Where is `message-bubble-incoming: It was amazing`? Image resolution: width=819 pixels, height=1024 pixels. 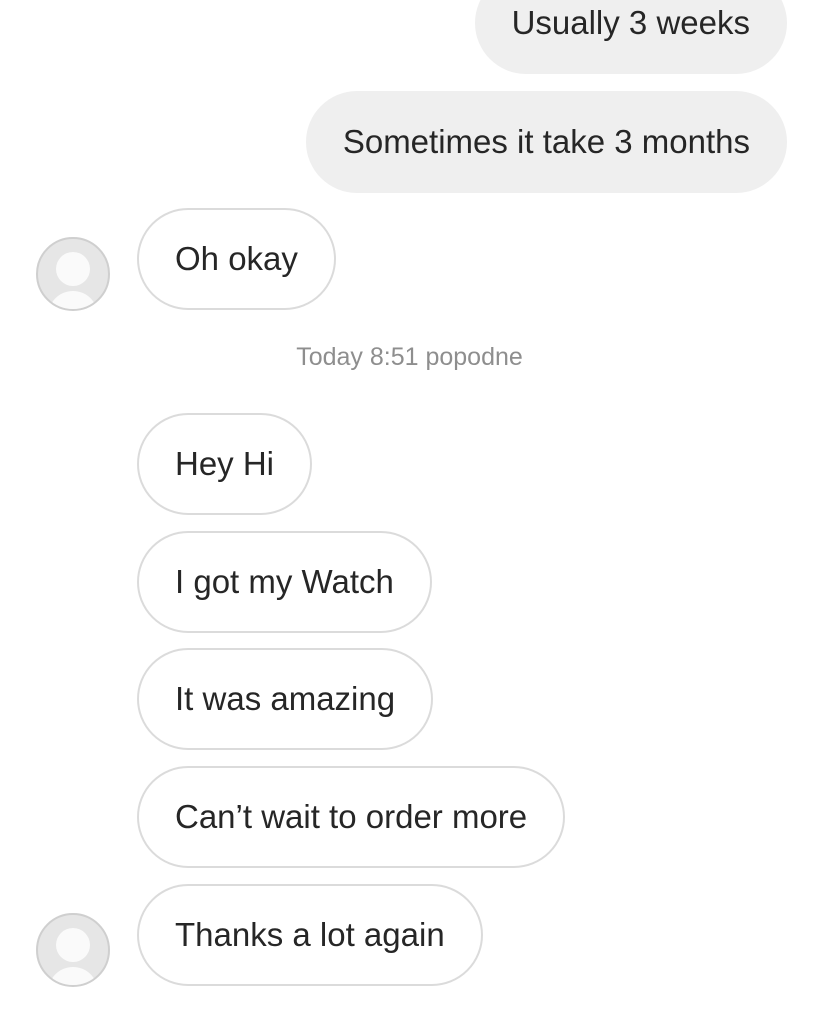 message-bubble-incoming: It was amazing is located at coordinates (285, 699).